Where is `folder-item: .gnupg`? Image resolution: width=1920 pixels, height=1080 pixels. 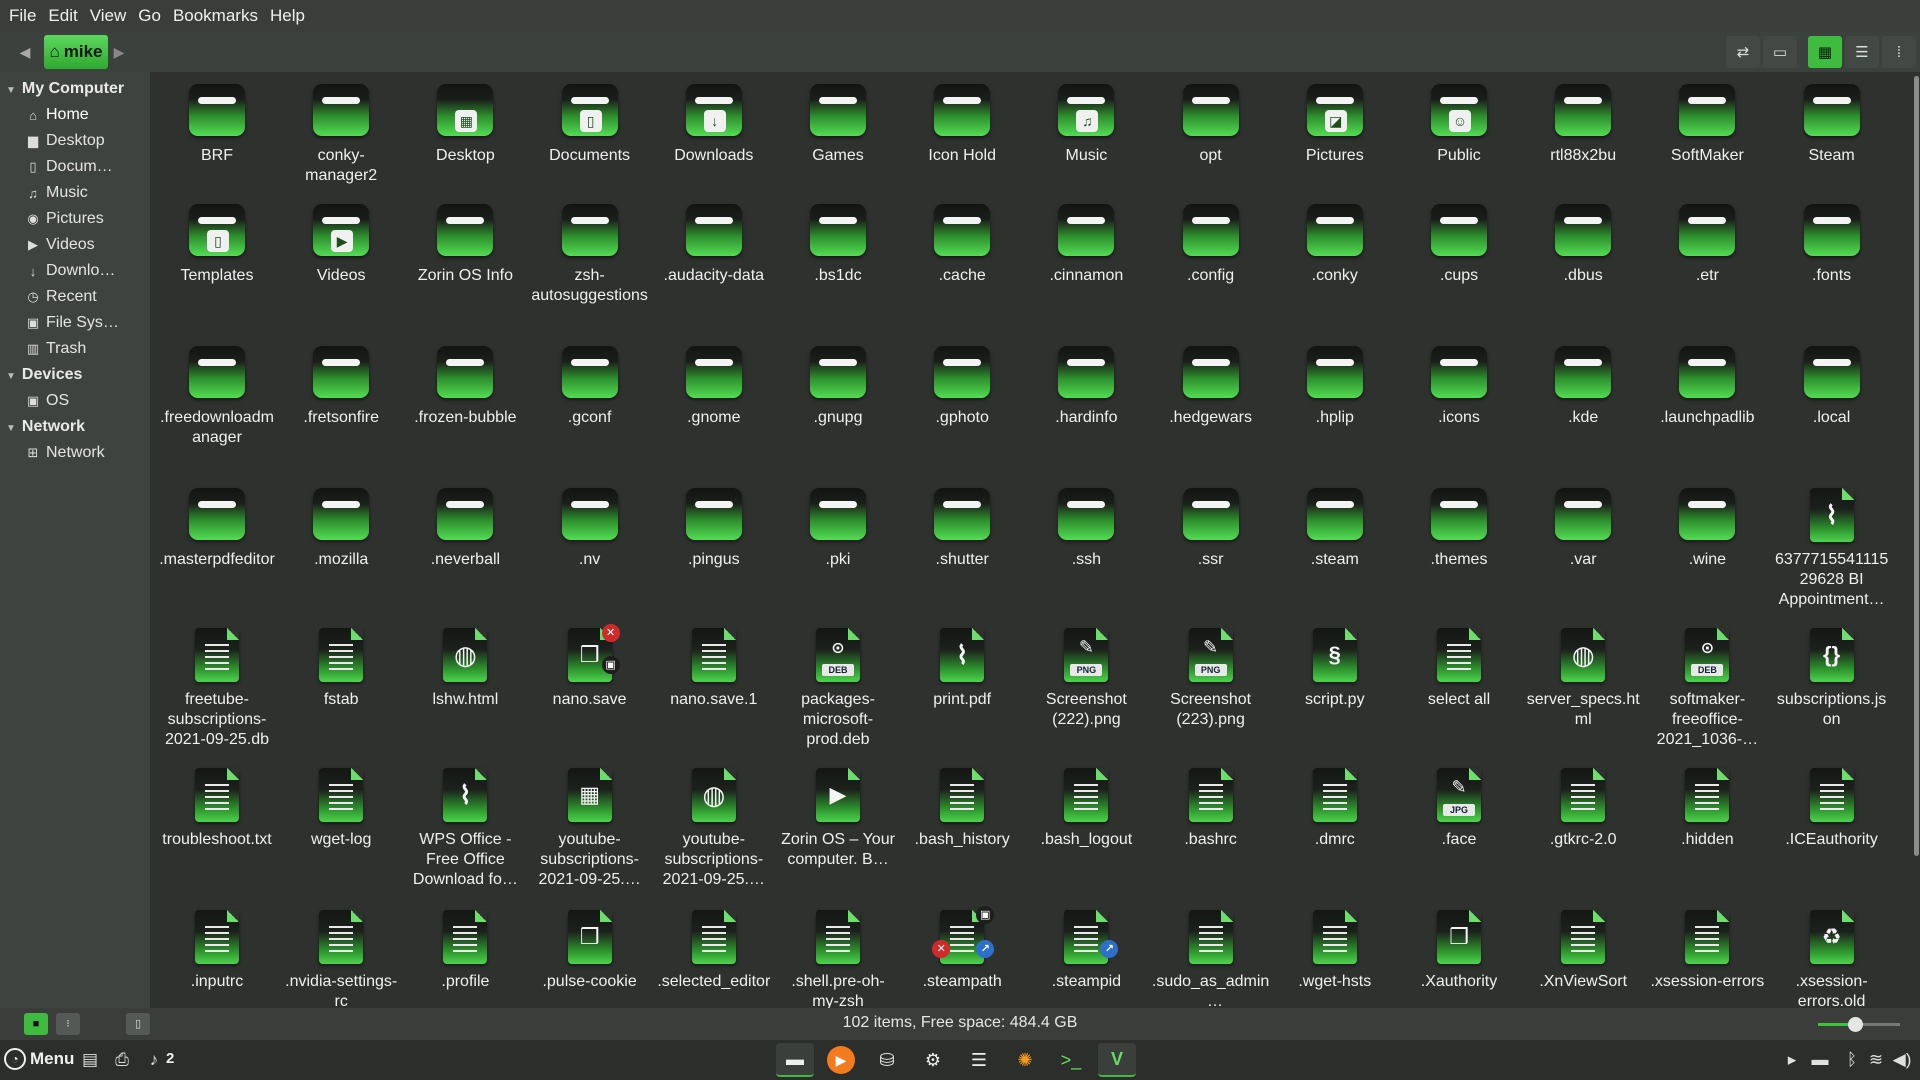 folder-item: .gnupg is located at coordinates (838, 384).